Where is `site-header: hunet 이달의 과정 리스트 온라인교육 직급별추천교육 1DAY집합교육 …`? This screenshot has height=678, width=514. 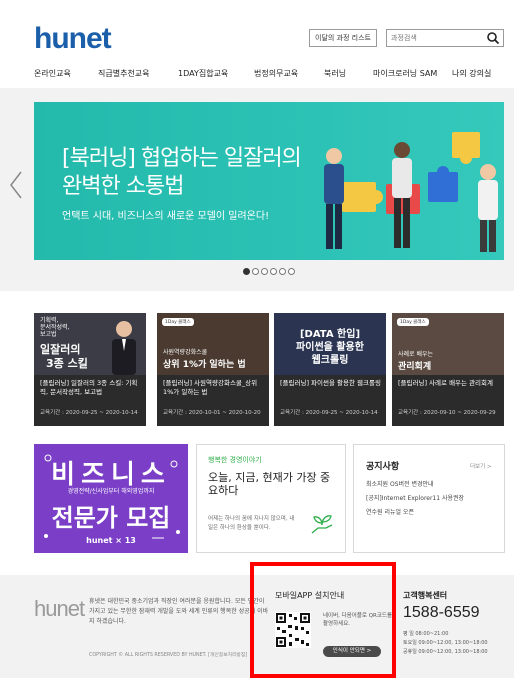
site-header: hunet 이달의 과정 리스트 온라인교육 직급별추천교육 1DAY집합교육 … is located at coordinates (257, 45).